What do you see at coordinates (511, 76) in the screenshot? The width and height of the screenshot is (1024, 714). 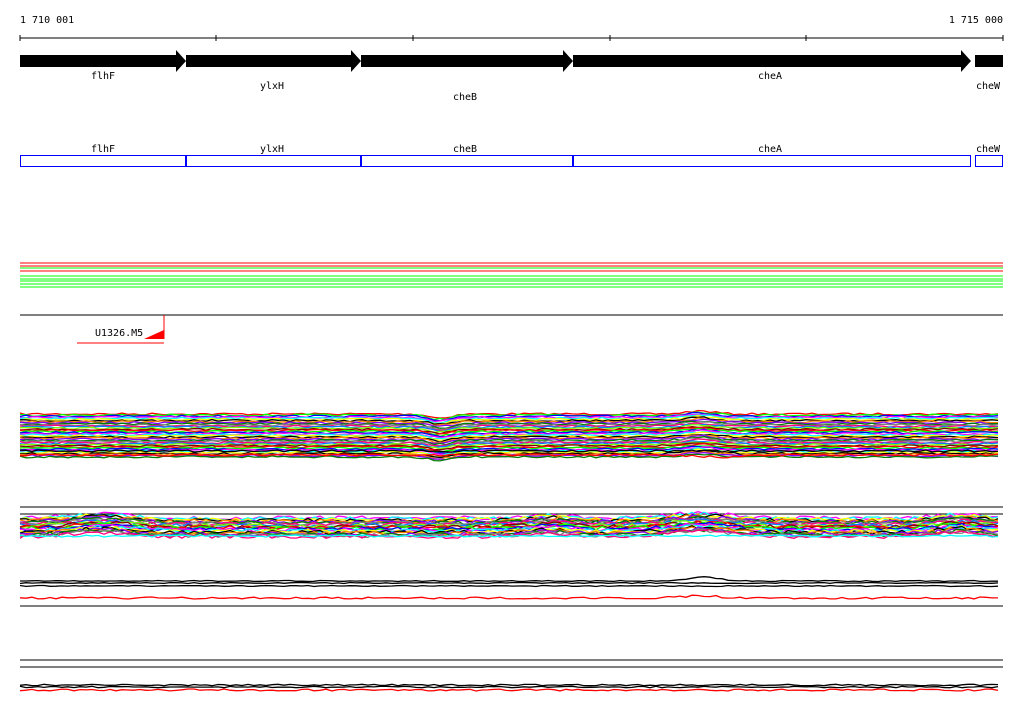 I see `gene-track: flhF ylxH cheB cheA cheW` at bounding box center [511, 76].